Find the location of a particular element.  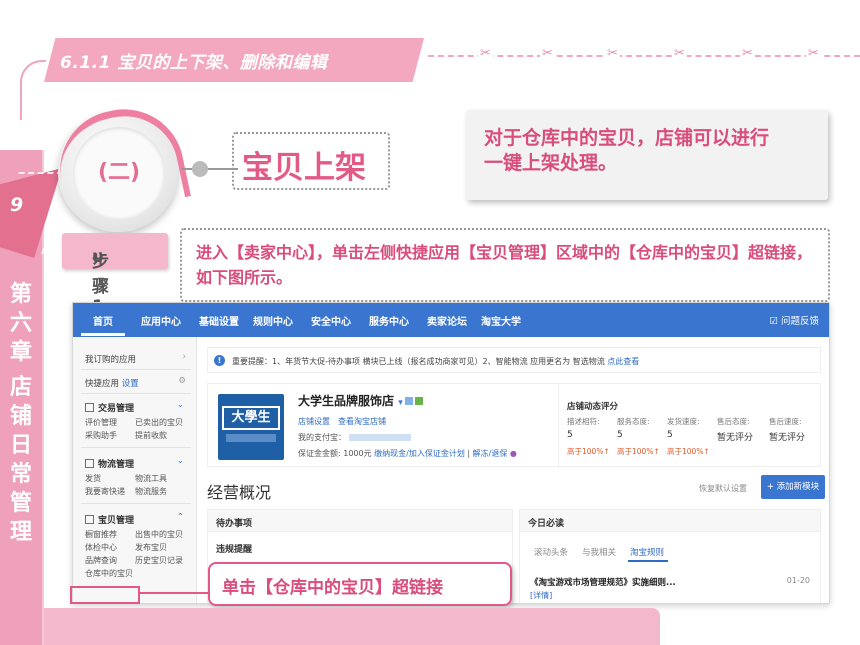

note-text: 对于仓库中的宝贝，店铺可以进行一键上架处理。 is located at coordinates (627, 150).